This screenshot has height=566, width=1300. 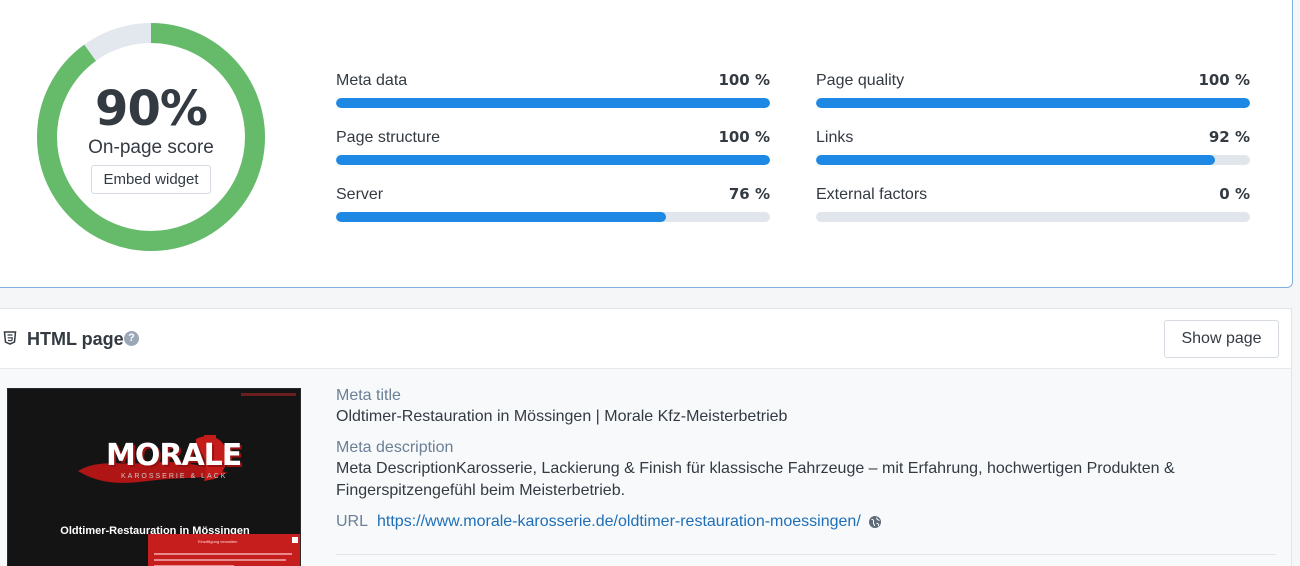 I want to click on thumbnail-cookie-banner: Einwilligung verwalten, so click(x=224, y=550).